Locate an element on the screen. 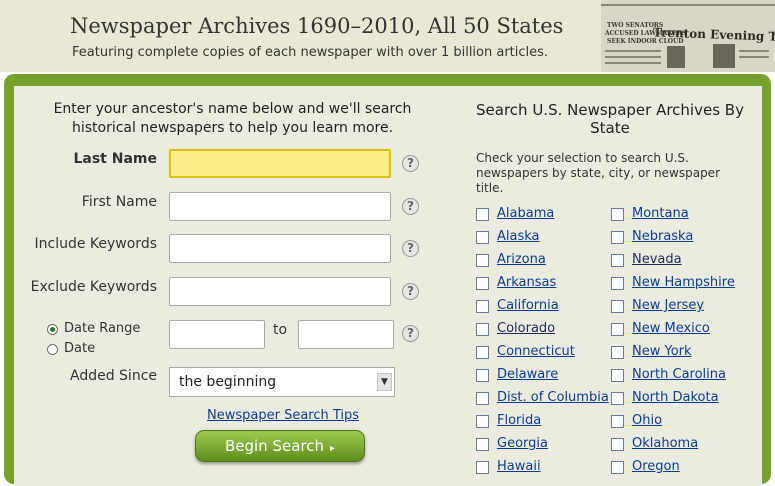 The image size is (775, 486). states-title: Search U.S. Newspaper Archives By State is located at coordinates (610, 119).